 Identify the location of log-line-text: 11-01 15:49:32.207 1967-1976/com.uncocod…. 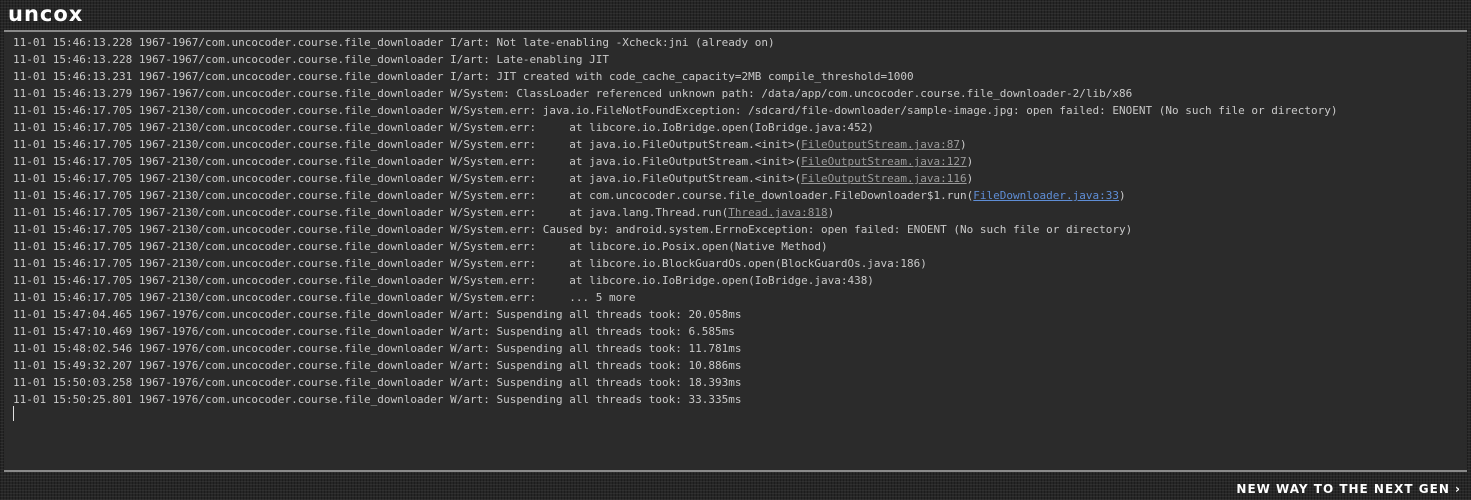
(377, 365).